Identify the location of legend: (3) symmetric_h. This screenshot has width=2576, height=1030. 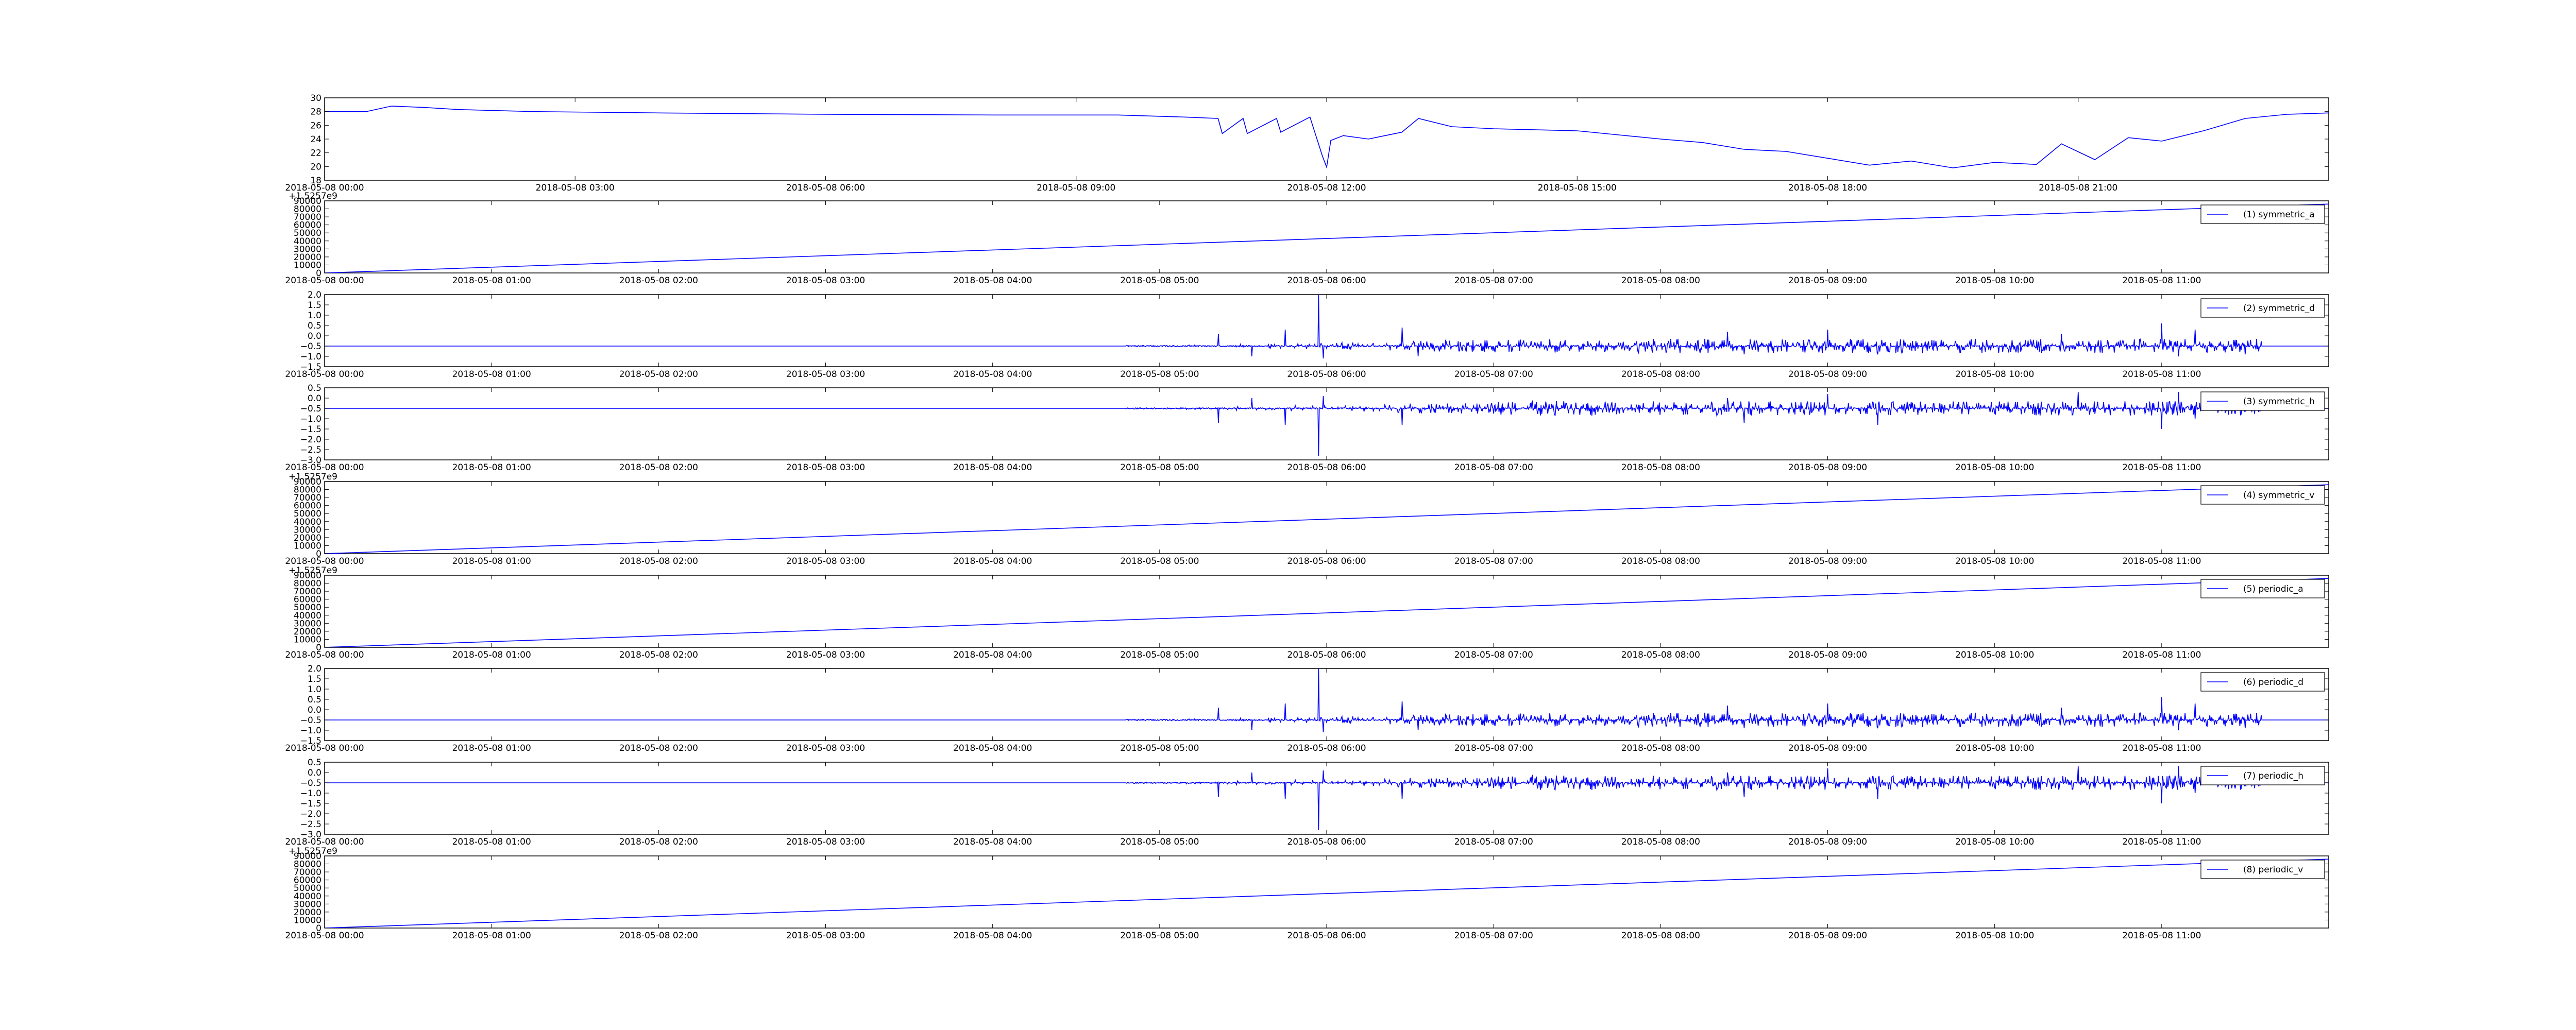
(2262, 401).